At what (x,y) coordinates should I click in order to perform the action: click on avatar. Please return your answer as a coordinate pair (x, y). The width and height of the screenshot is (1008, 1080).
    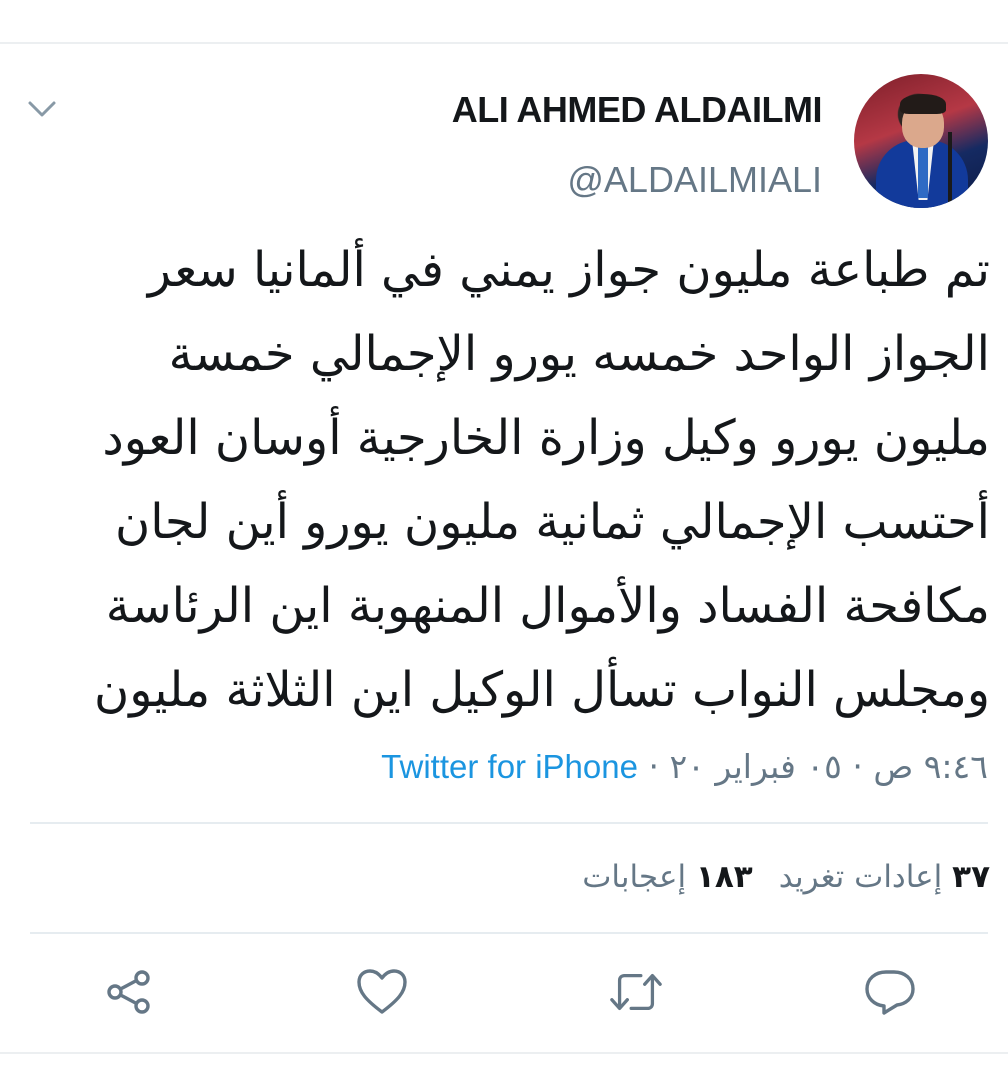
    Looking at the image, I should click on (921, 141).